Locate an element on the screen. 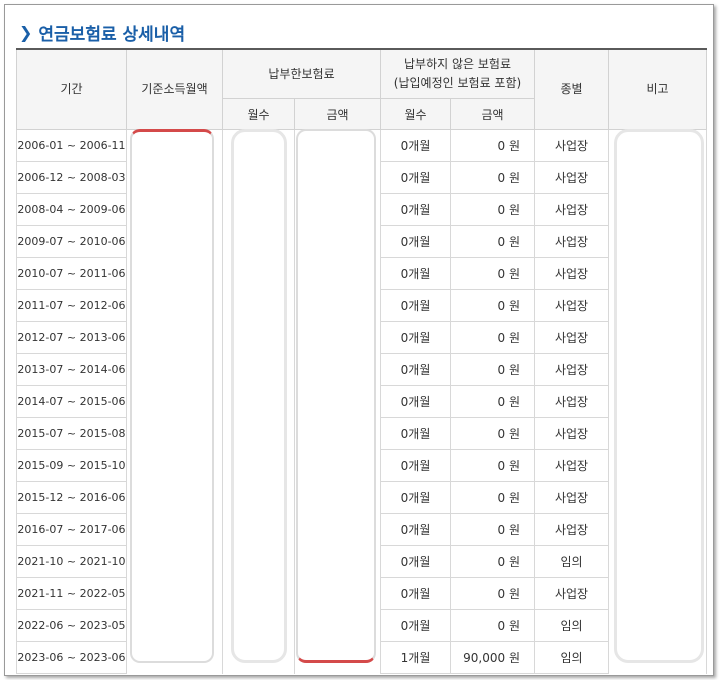  header-unpaid-amount: 금액 is located at coordinates (492, 114).